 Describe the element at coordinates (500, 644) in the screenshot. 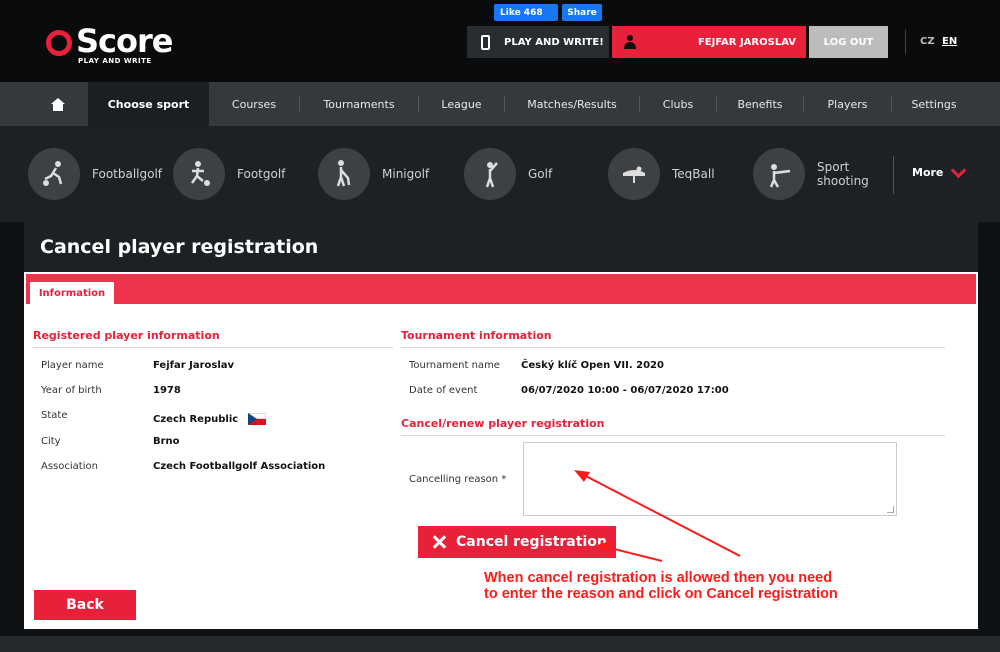

I see `footer-strip` at that location.